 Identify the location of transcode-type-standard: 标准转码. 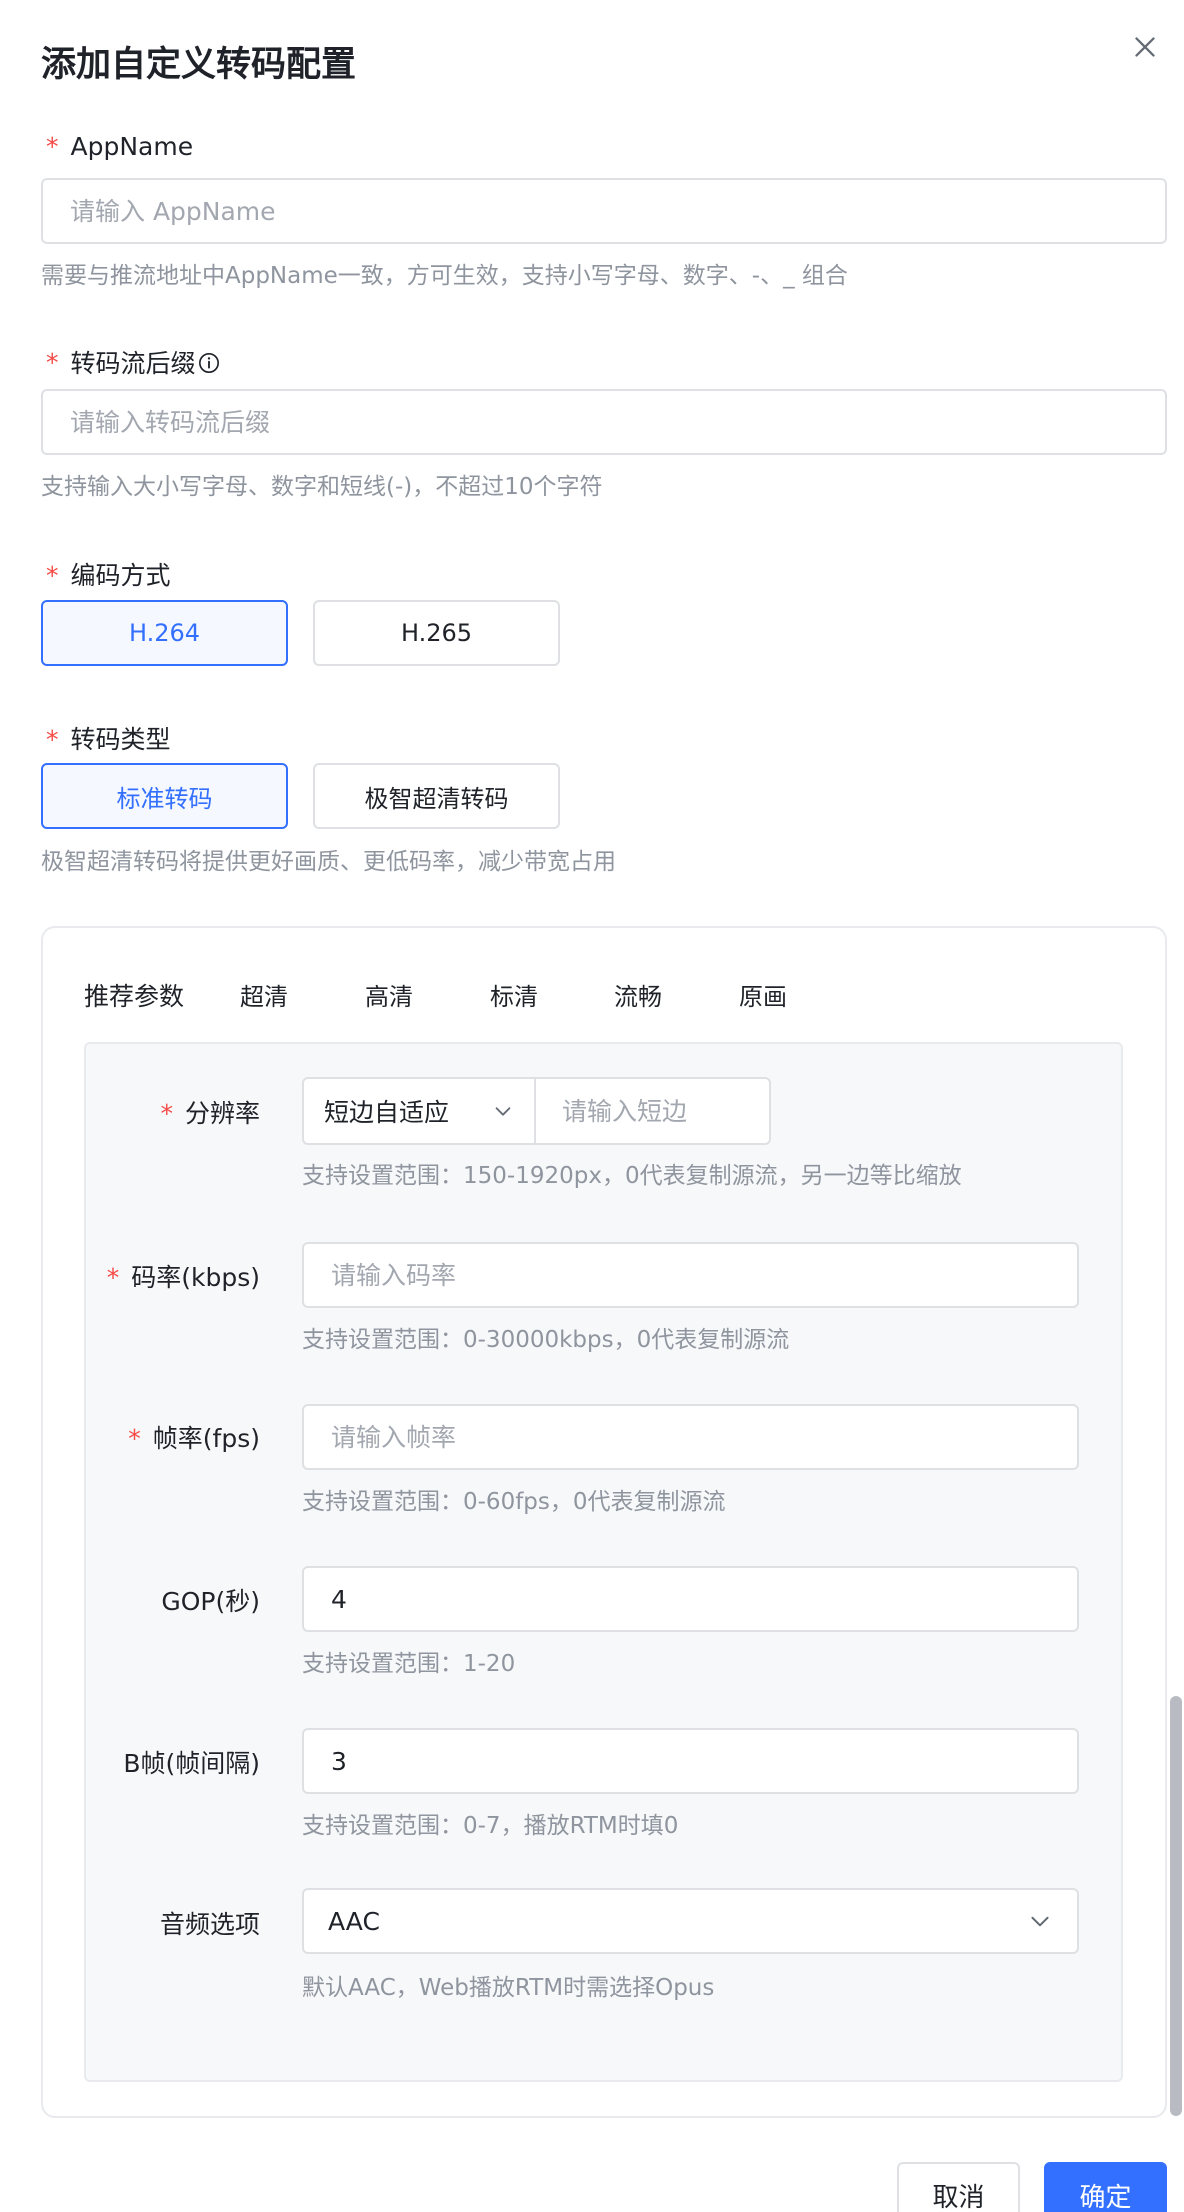
(164, 796).